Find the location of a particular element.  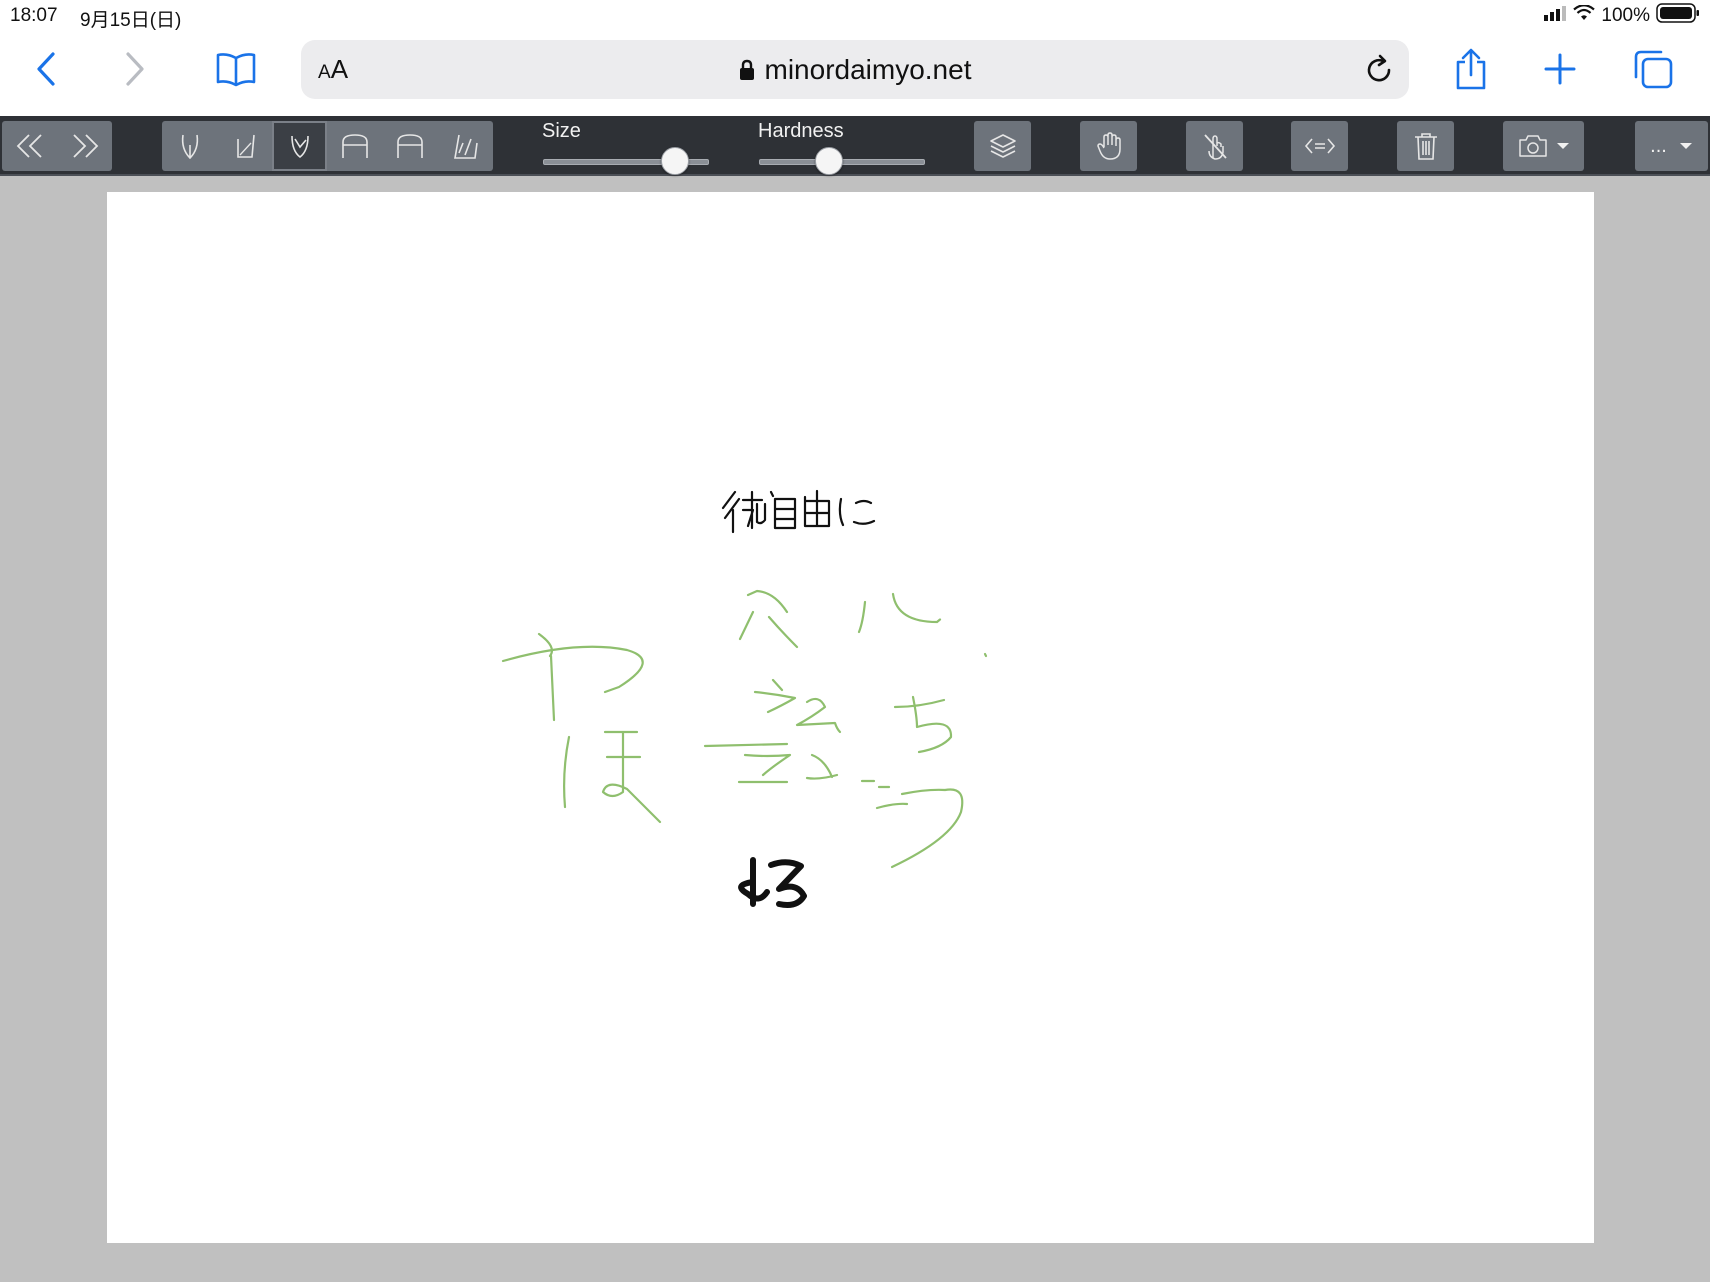

marker-icon is located at coordinates (245, 146).